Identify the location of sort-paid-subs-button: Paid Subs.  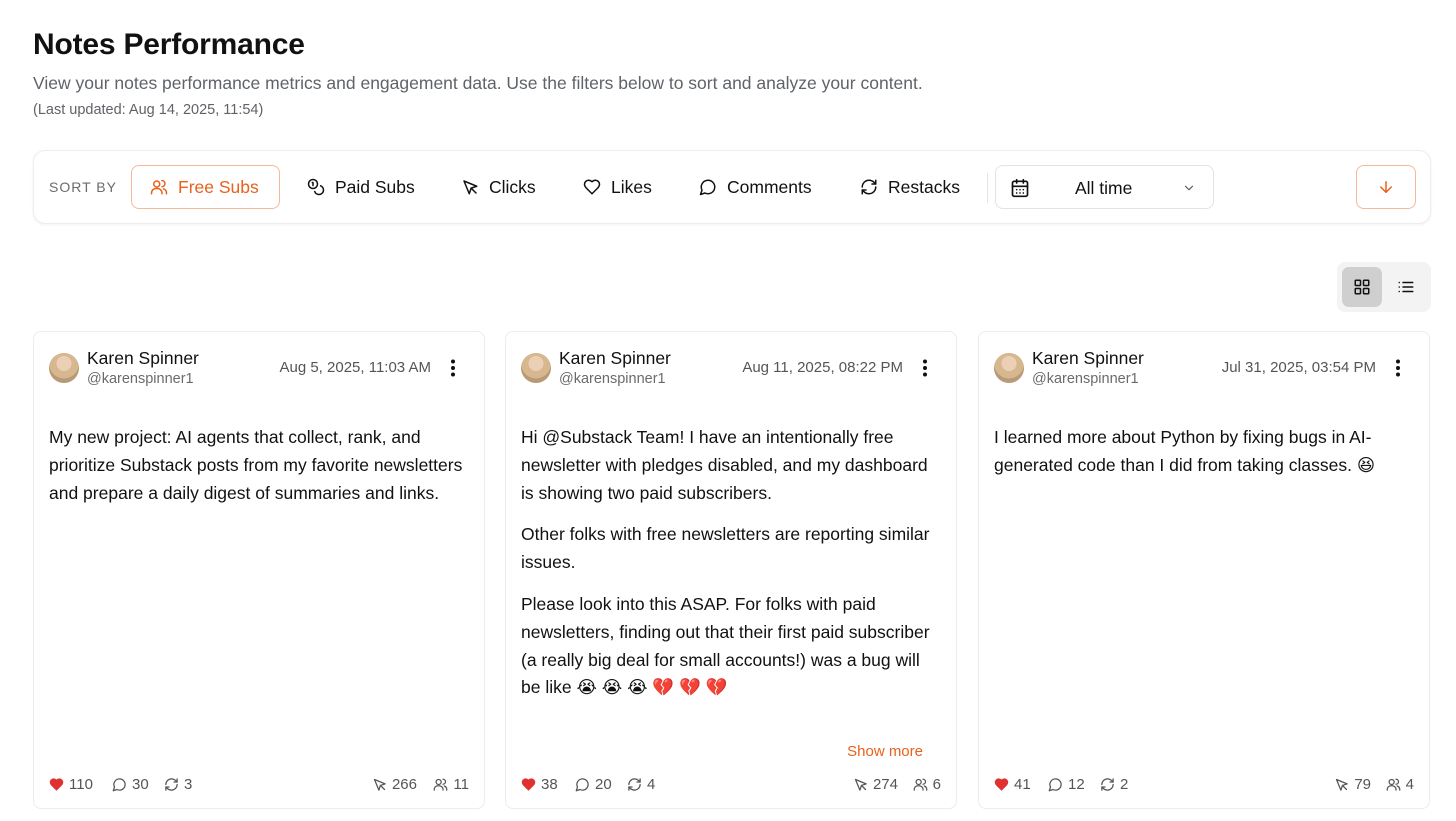
(361, 187).